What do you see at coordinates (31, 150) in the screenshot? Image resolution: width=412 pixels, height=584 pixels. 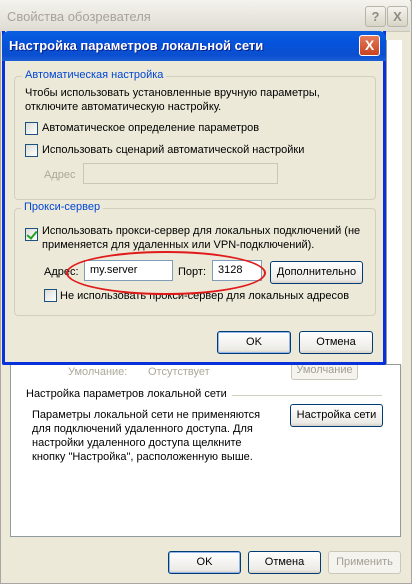 I see `use-script-checkbox` at bounding box center [31, 150].